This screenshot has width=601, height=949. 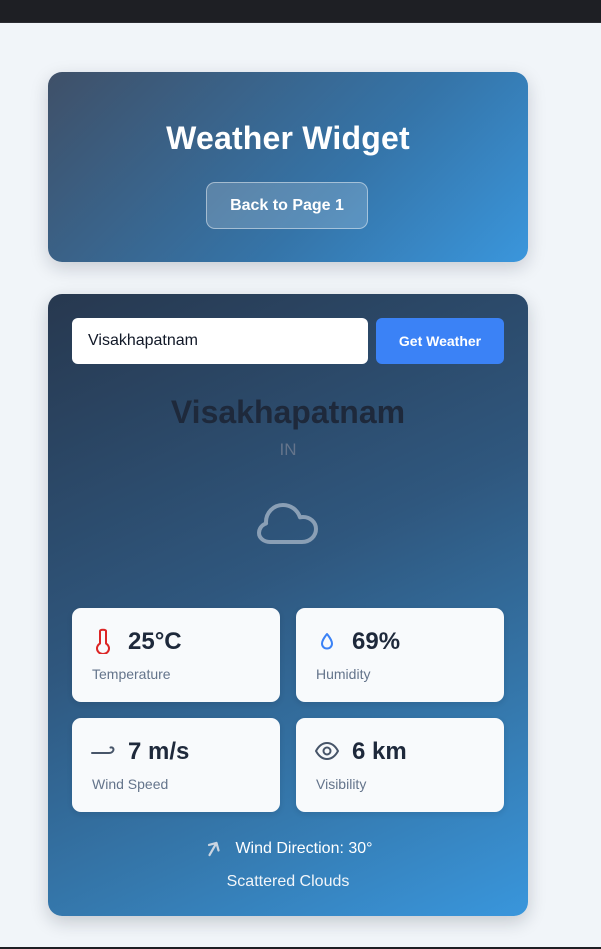 What do you see at coordinates (103, 641) in the screenshot?
I see `thermometer-icon` at bounding box center [103, 641].